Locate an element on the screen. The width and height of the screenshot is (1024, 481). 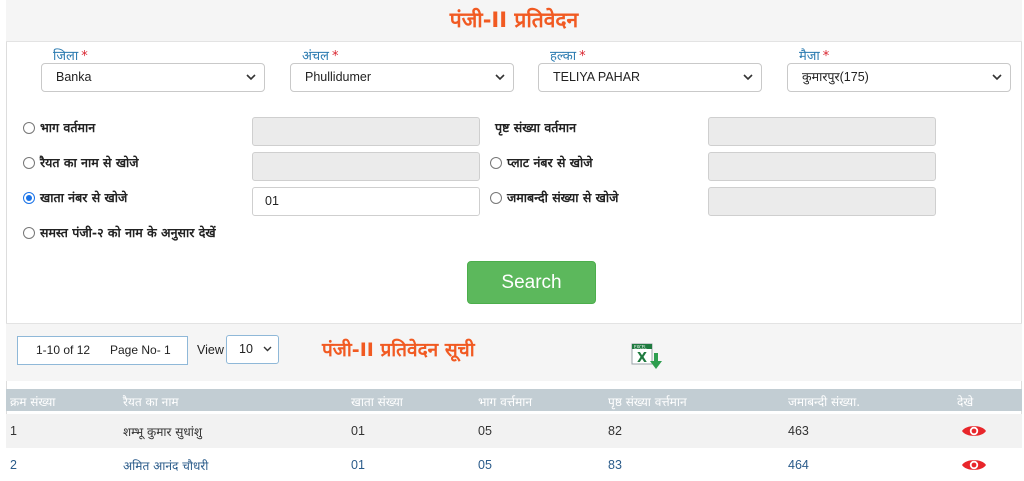
option-prishth-sankhya: पृष्ट संख्या वर्तमान is located at coordinates (536, 127).